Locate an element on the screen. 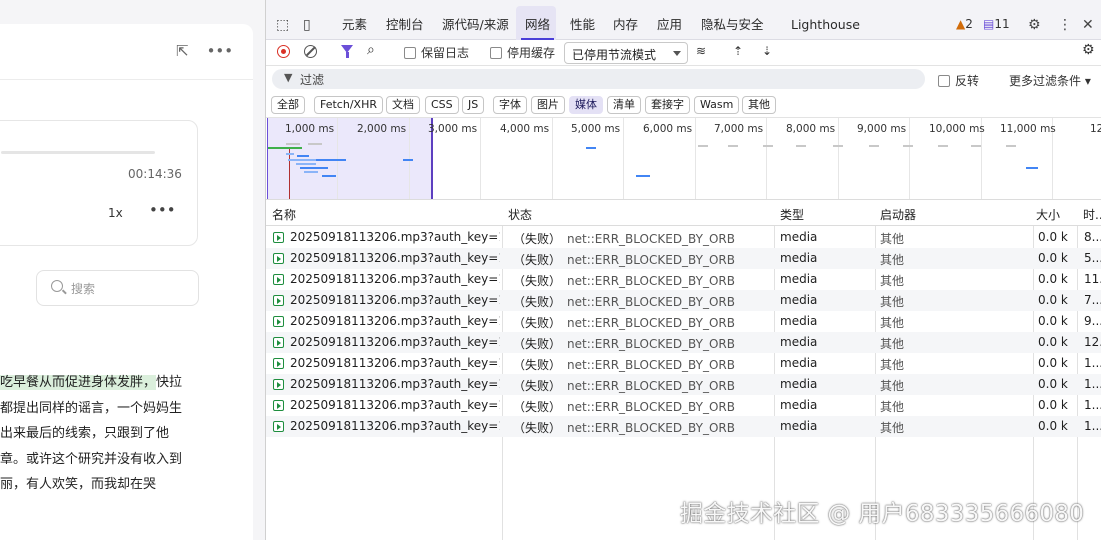  export-har-icon: ⇣ is located at coordinates (767, 51).